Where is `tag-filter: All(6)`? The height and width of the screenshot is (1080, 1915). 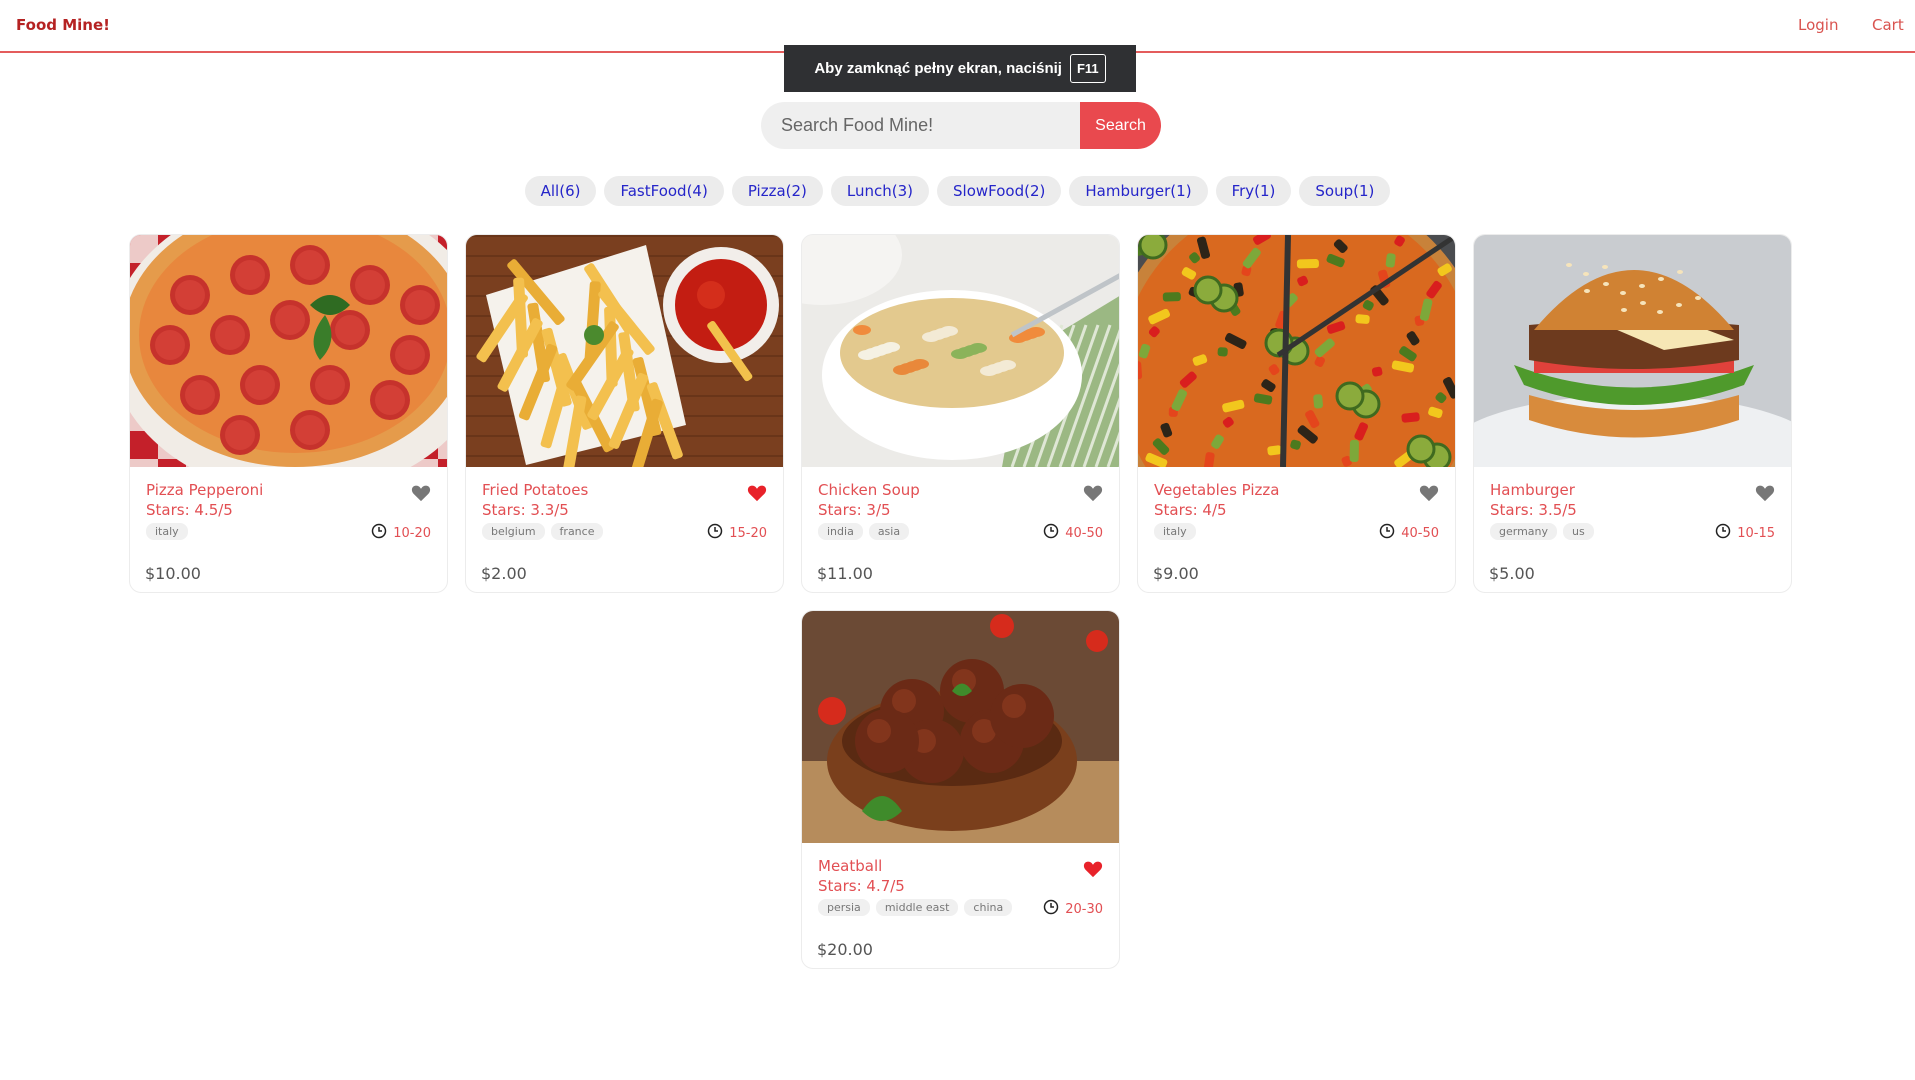
tag-filter: All(6) is located at coordinates (560, 191).